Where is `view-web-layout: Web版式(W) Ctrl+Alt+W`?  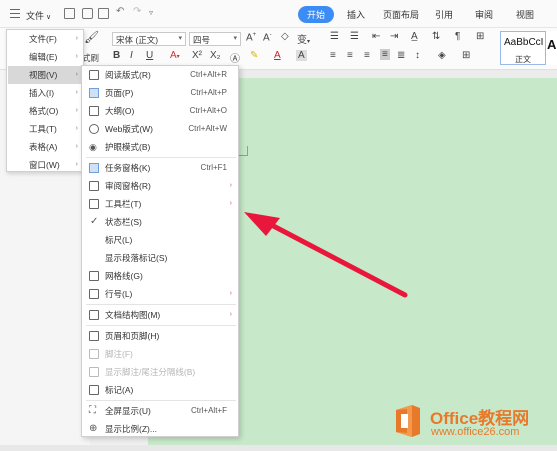 view-web-layout: Web版式(W) Ctrl+Alt+W is located at coordinates (160, 129).